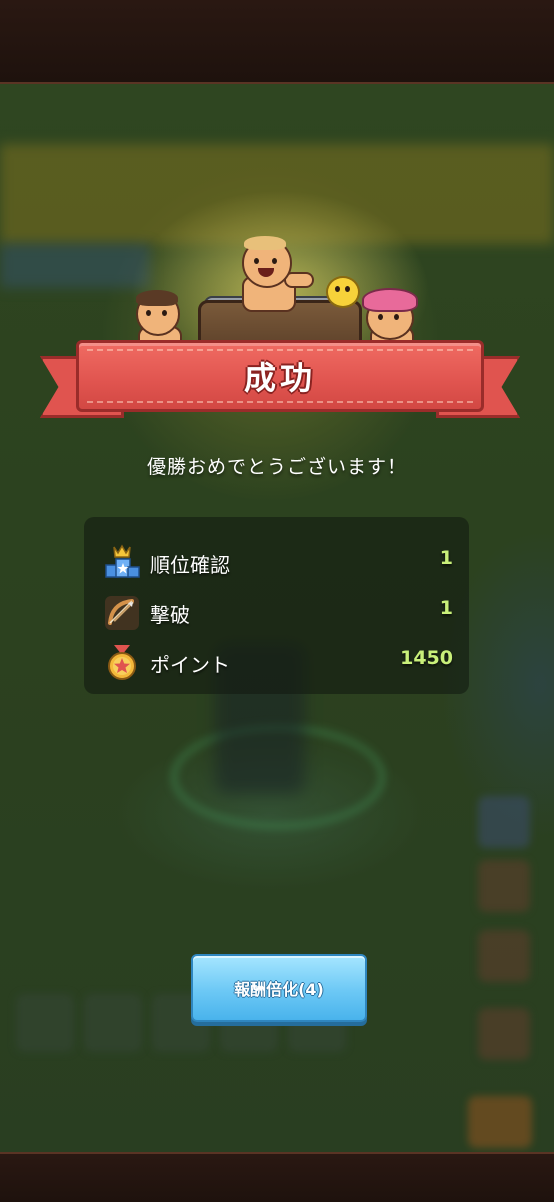 This screenshot has height=1202, width=554. I want to click on stat-value-points: 1450, so click(426, 658).